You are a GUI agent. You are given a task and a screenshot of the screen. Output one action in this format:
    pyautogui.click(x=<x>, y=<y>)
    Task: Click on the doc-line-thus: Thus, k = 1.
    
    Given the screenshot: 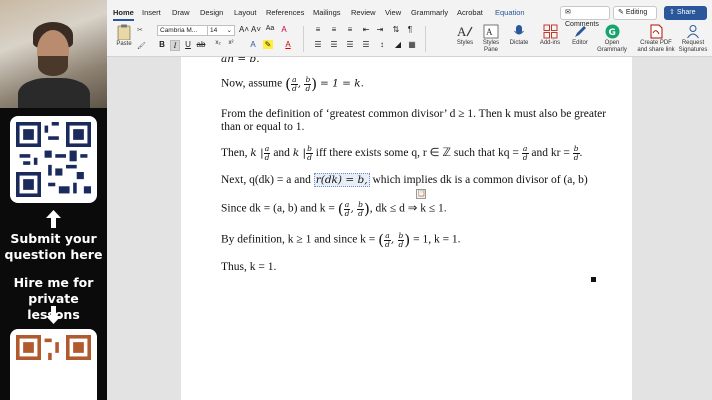 What is the action you would take?
    pyautogui.click(x=248, y=267)
    